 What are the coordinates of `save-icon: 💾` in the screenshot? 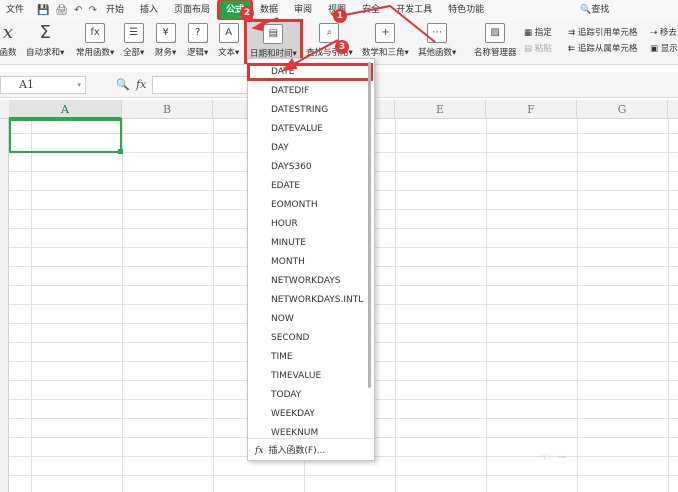 It's located at (43, 10).